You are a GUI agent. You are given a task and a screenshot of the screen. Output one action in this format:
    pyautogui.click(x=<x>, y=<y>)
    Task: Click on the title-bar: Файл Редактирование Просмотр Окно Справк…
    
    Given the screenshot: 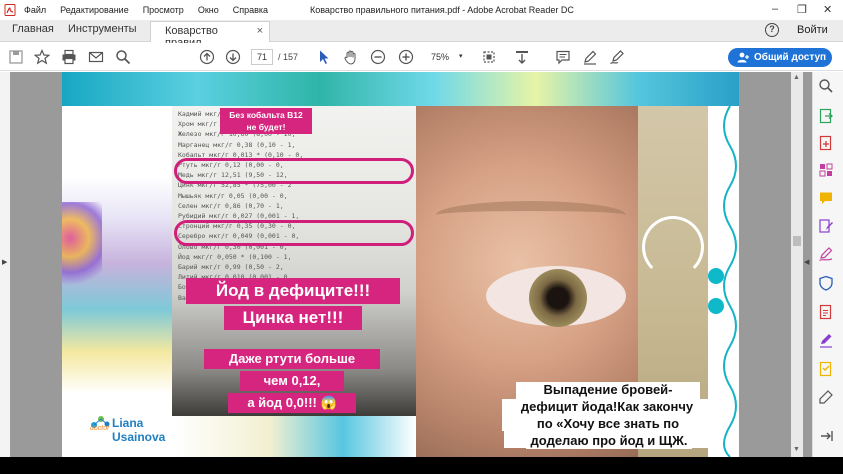 What is the action you would take?
    pyautogui.click(x=421, y=10)
    